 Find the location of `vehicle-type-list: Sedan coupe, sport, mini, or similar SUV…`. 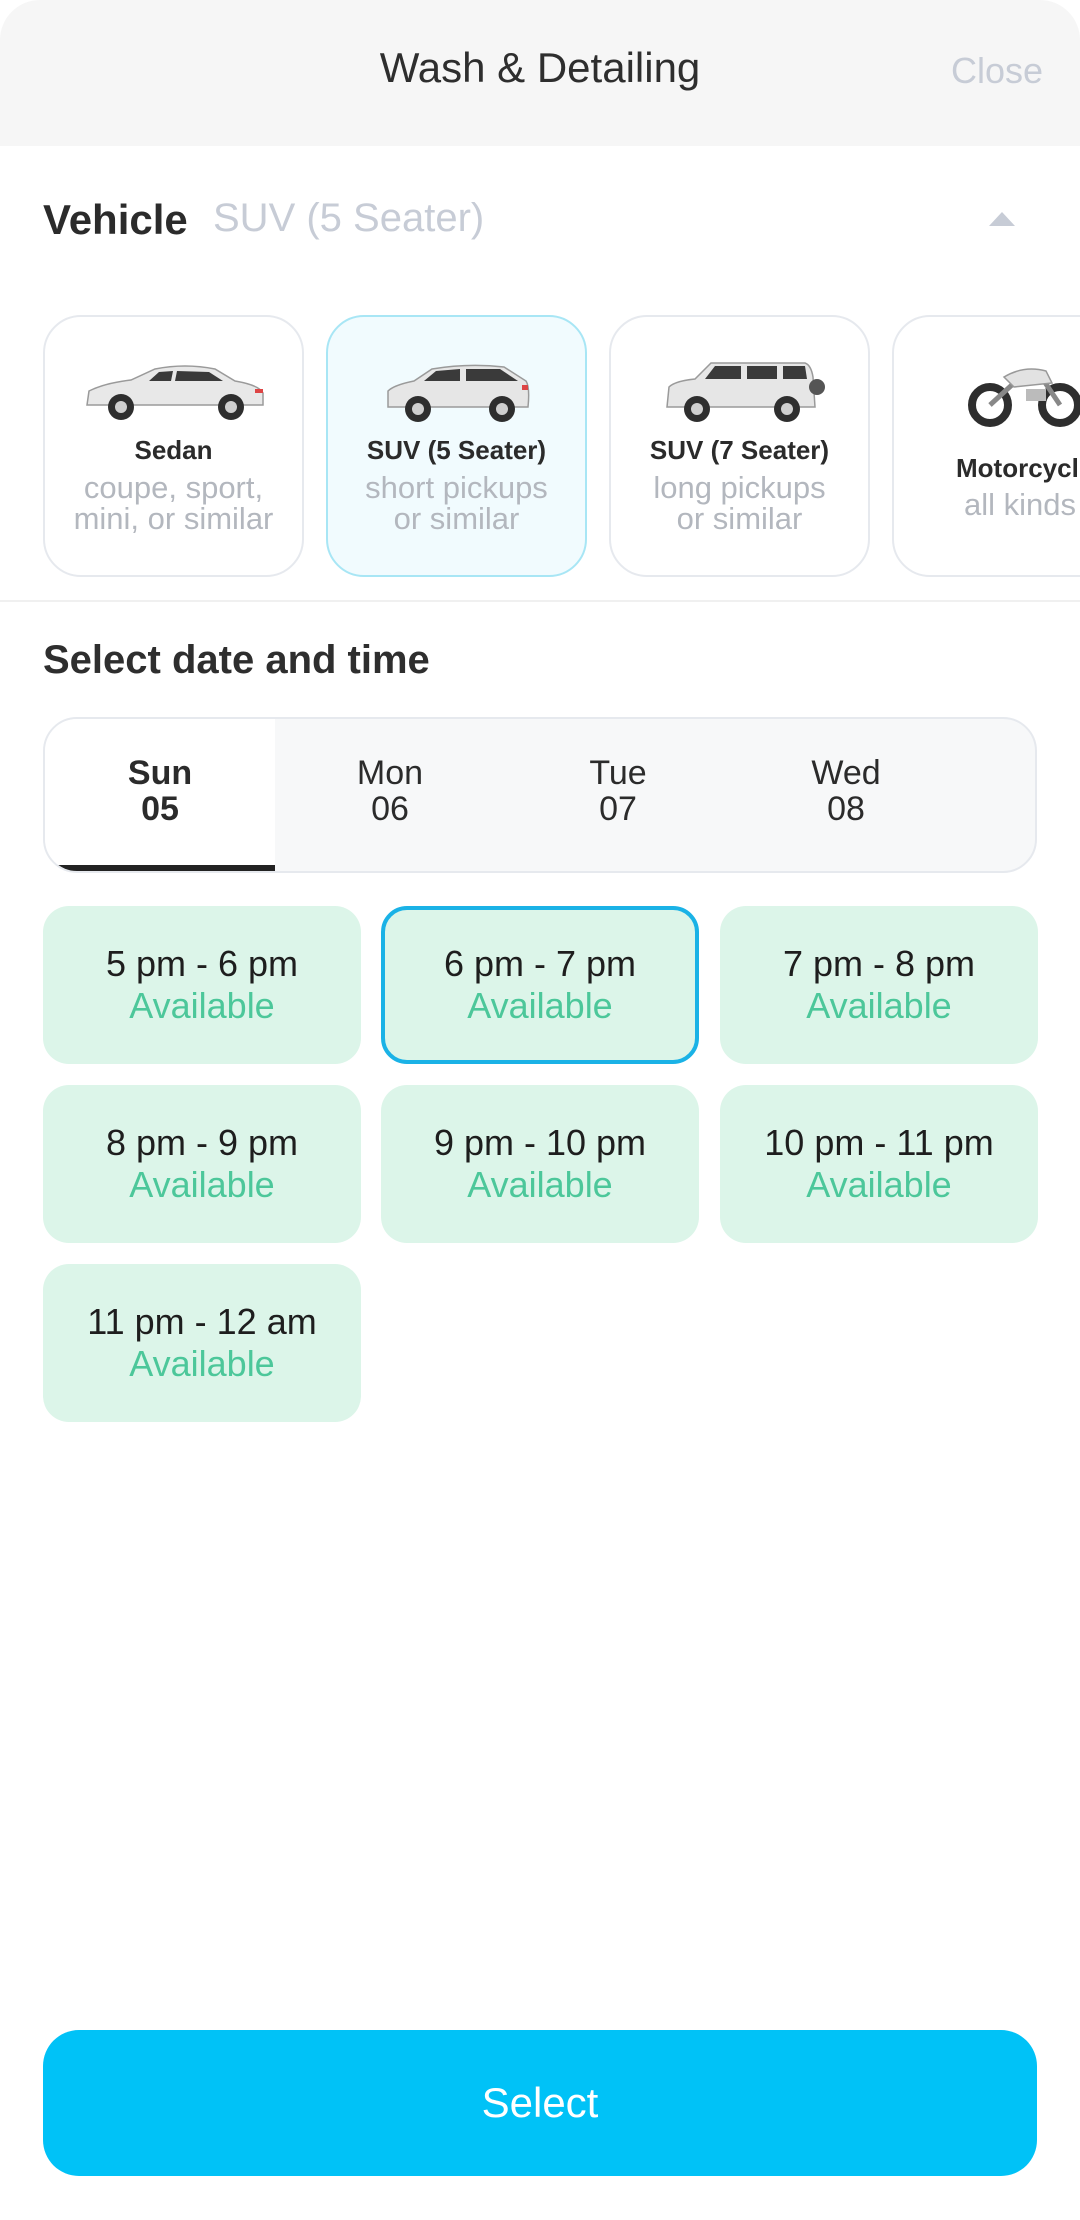

vehicle-type-list: Sedan coupe, sport, mini, or similar SUV… is located at coordinates (561, 446).